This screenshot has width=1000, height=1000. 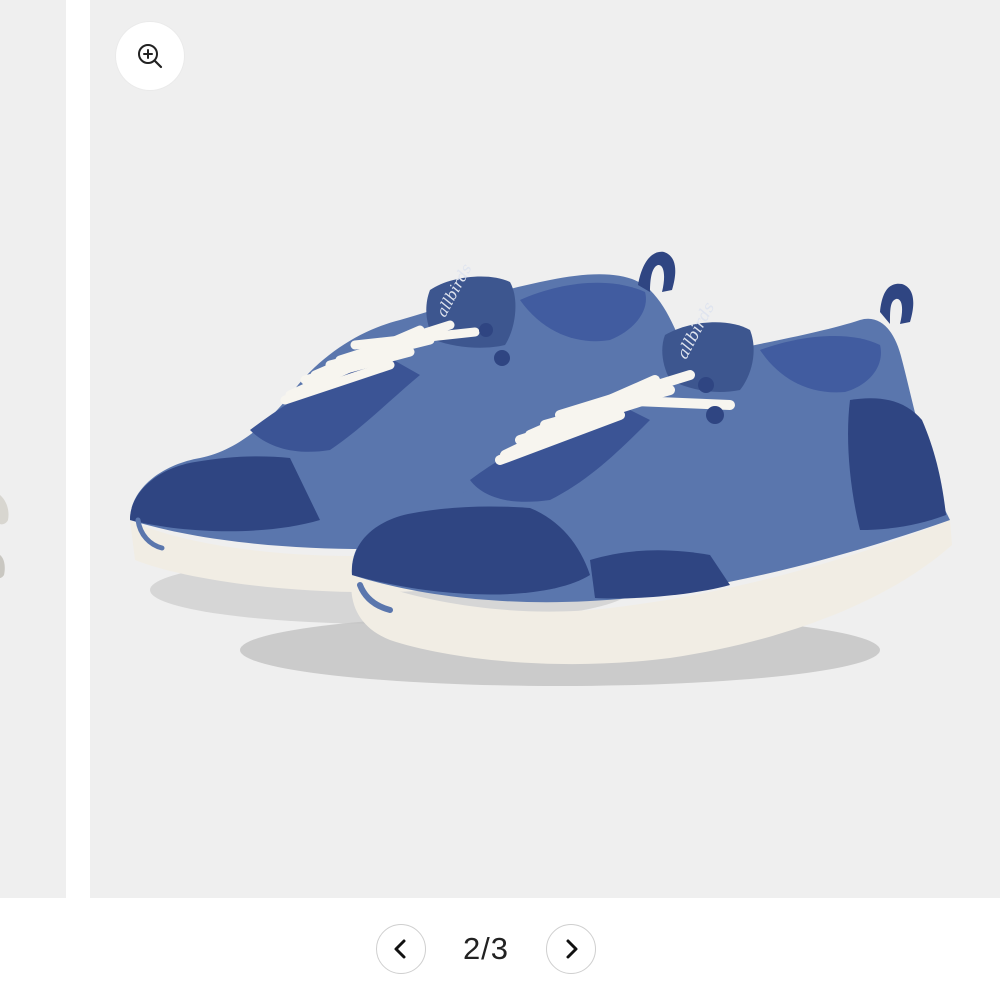 I want to click on page-indicator: 2/3, so click(x=486, y=948).